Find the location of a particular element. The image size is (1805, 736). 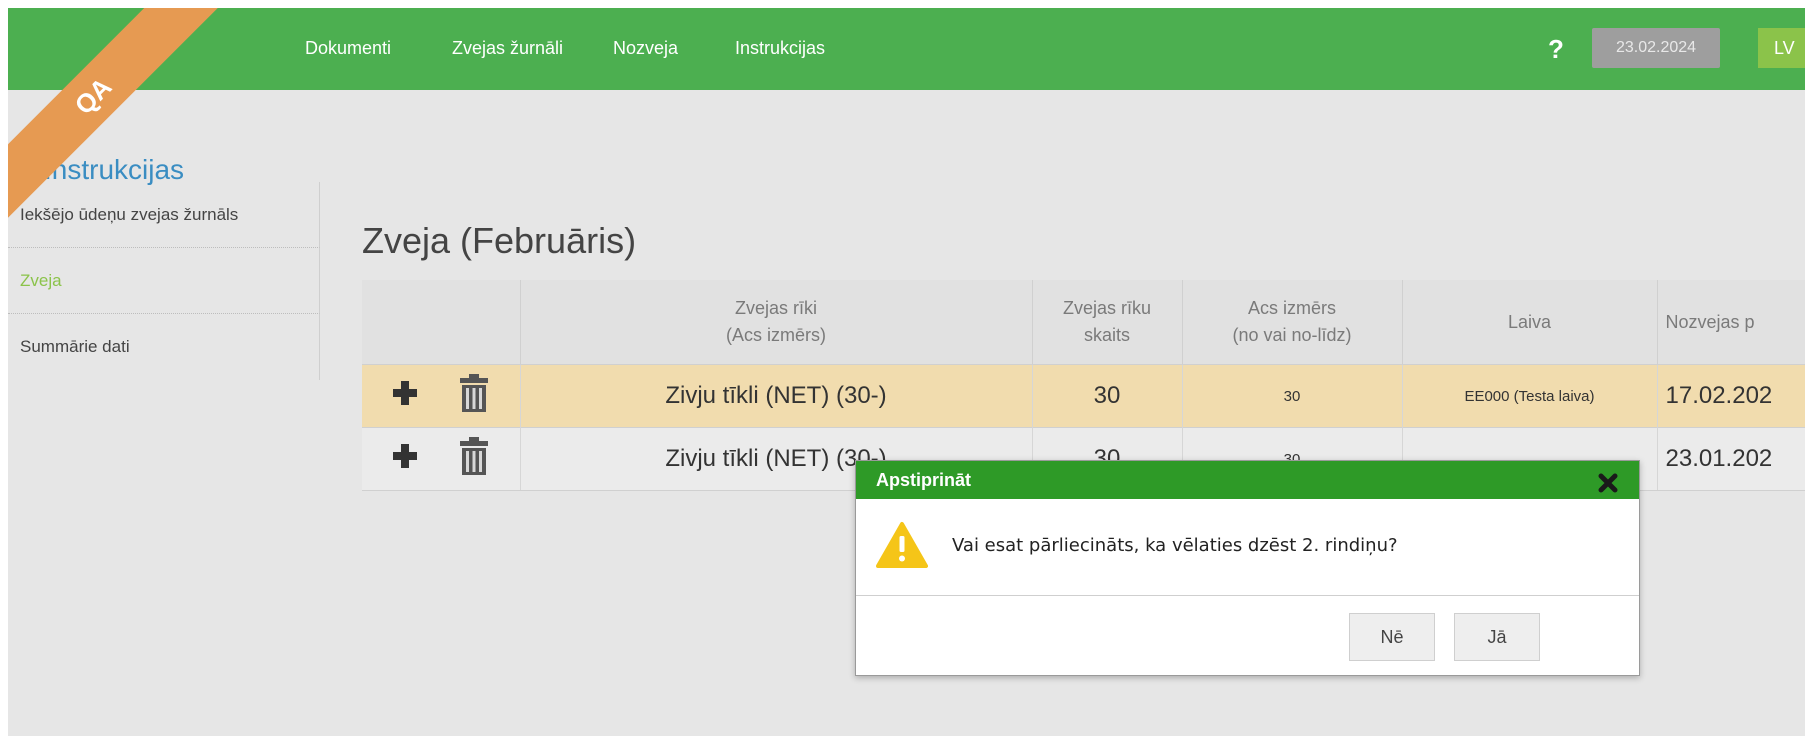

header-gear-count: Zvejas rīku skaits is located at coordinates (1107, 322).